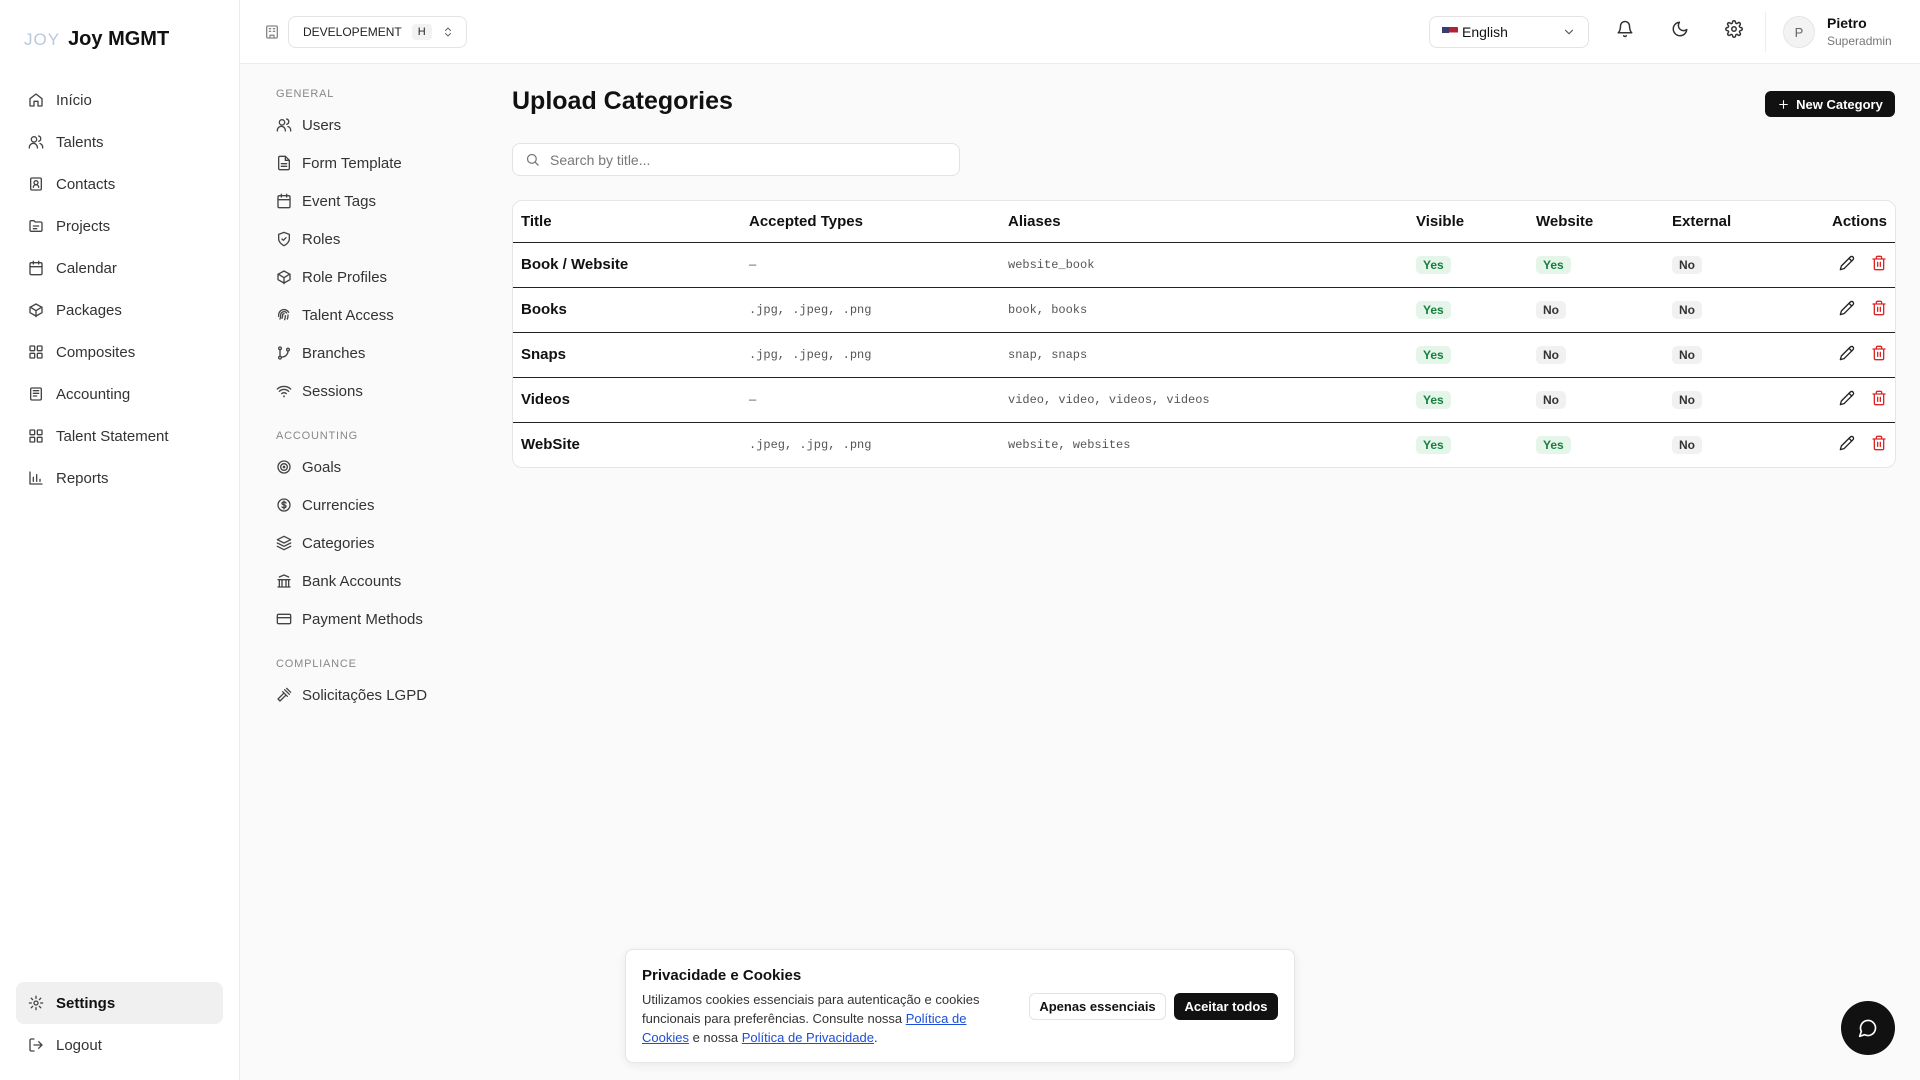 The height and width of the screenshot is (1080, 1920). What do you see at coordinates (1830, 104) in the screenshot?
I see `new-category-button: New Category` at bounding box center [1830, 104].